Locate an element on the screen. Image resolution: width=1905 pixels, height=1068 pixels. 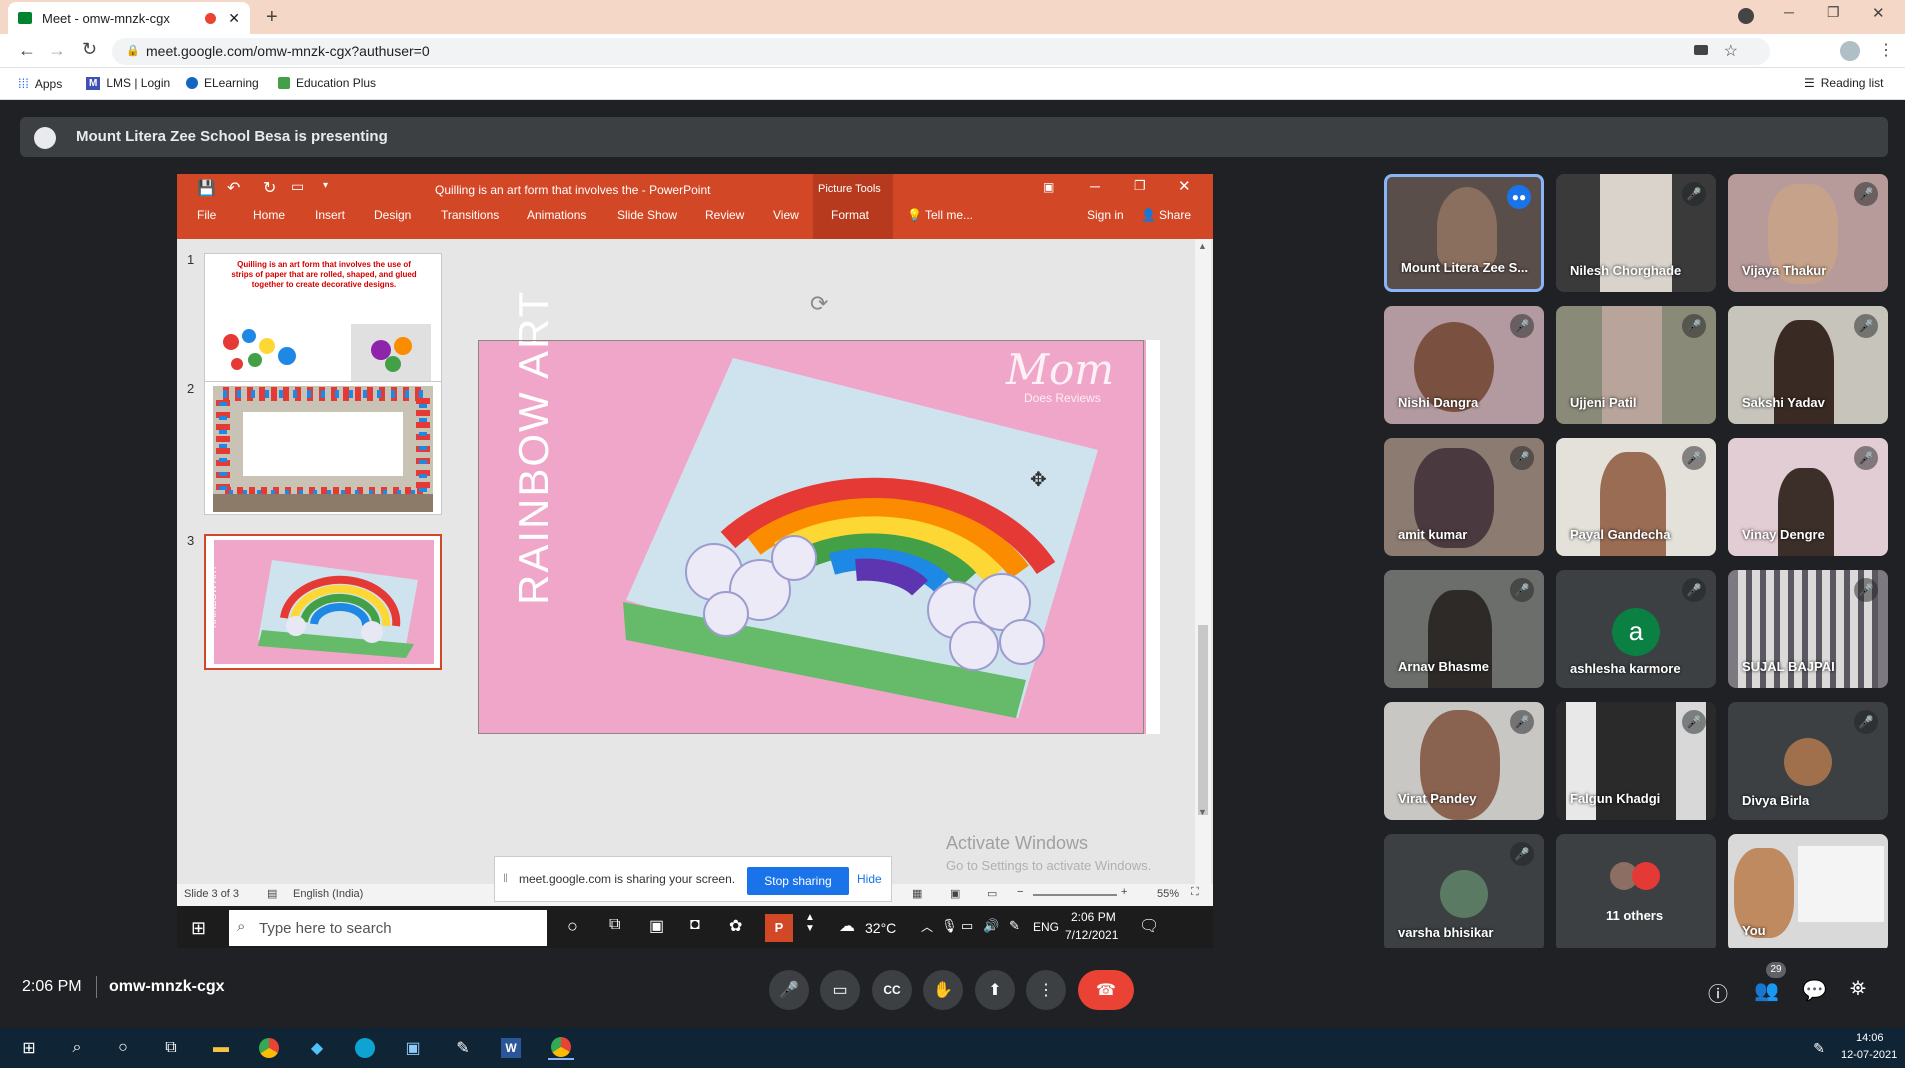
rotate-handle-icon: ⟳ is located at coordinates (819, 304).